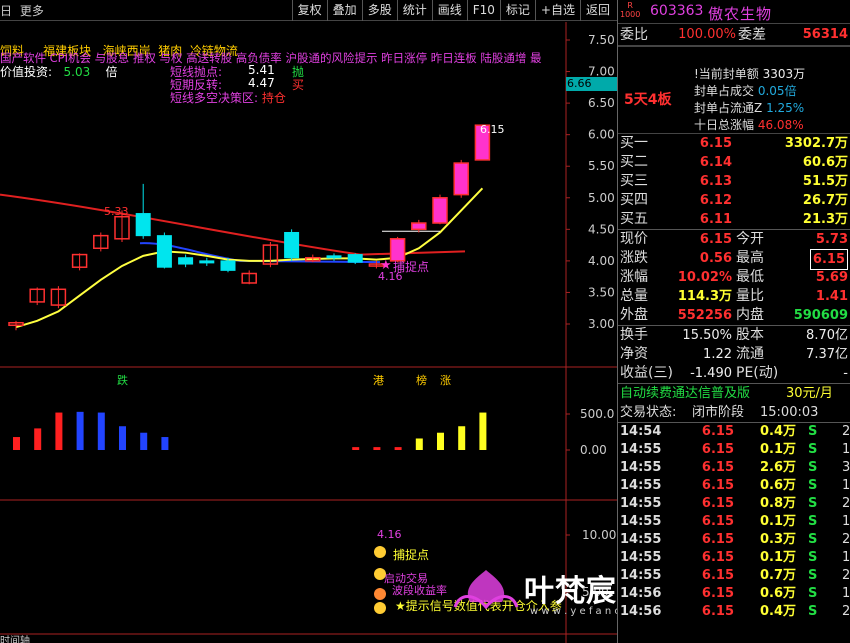 The width and height of the screenshot is (850, 643). What do you see at coordinates (411, 554) in the screenshot?
I see `indicator-catch-label: 捕捉点` at bounding box center [411, 554].